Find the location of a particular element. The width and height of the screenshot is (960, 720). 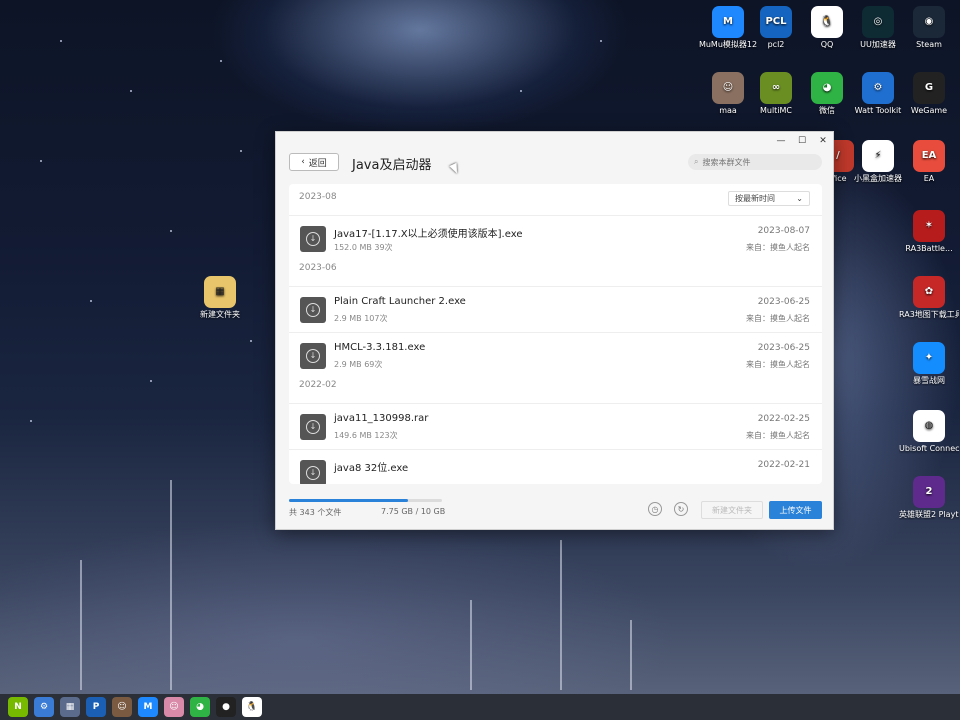

wechat-icon: ◕ is located at coordinates (827, 88).